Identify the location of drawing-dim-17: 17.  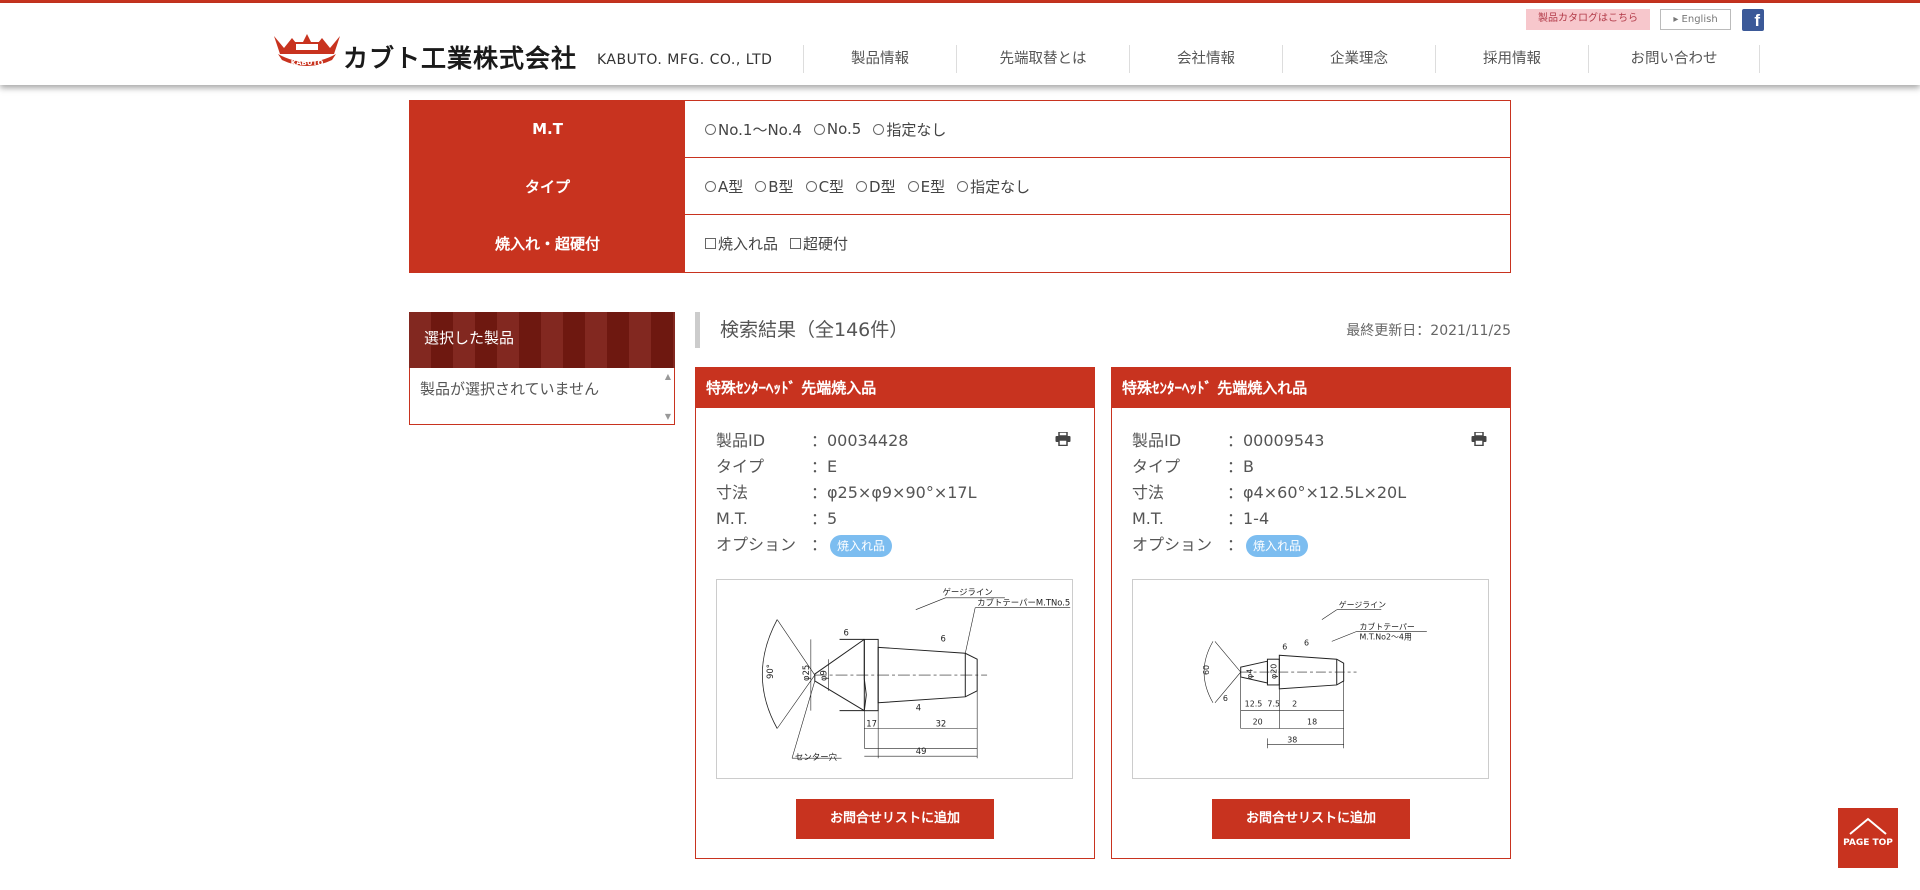
(871, 724).